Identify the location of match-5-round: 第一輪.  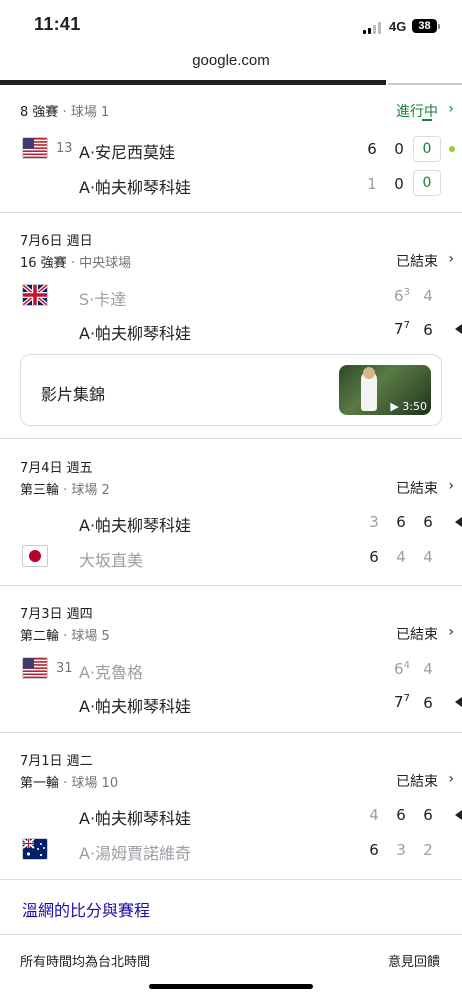
(40, 783).